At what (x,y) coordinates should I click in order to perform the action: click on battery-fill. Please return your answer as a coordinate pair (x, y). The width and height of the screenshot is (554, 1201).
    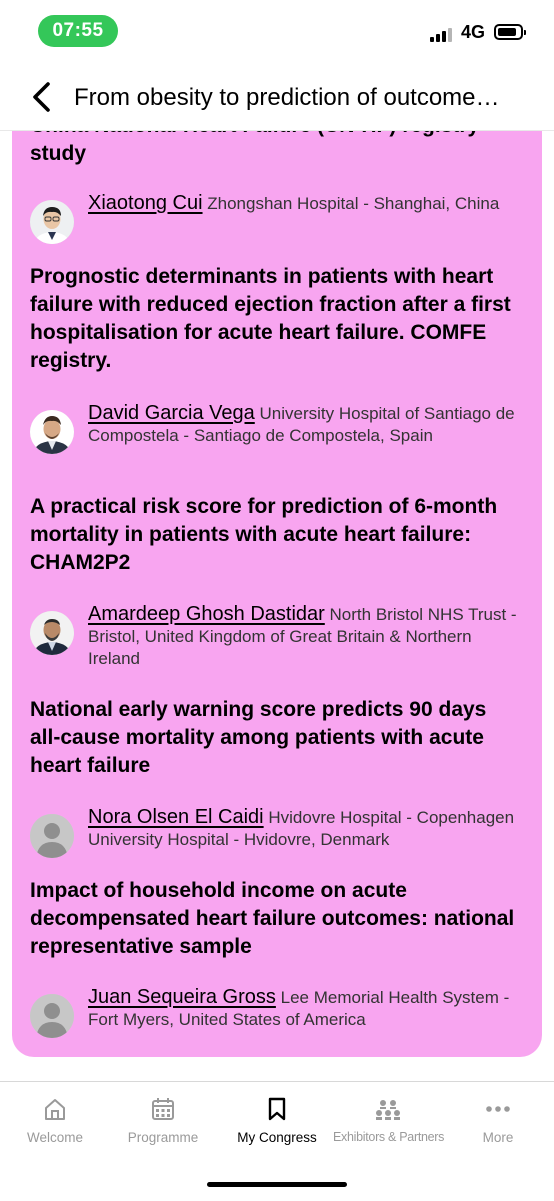
    Looking at the image, I should click on (507, 32).